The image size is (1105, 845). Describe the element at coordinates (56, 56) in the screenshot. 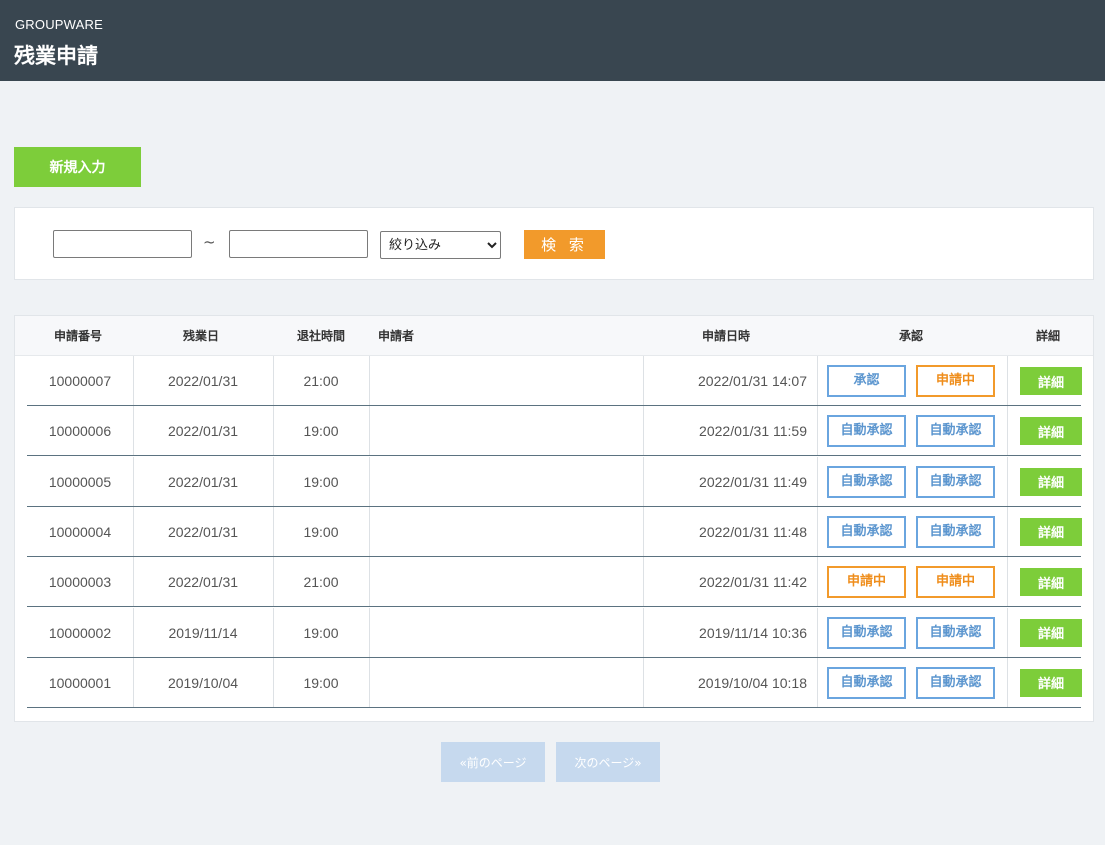

I see `page-title: 残業申請` at that location.